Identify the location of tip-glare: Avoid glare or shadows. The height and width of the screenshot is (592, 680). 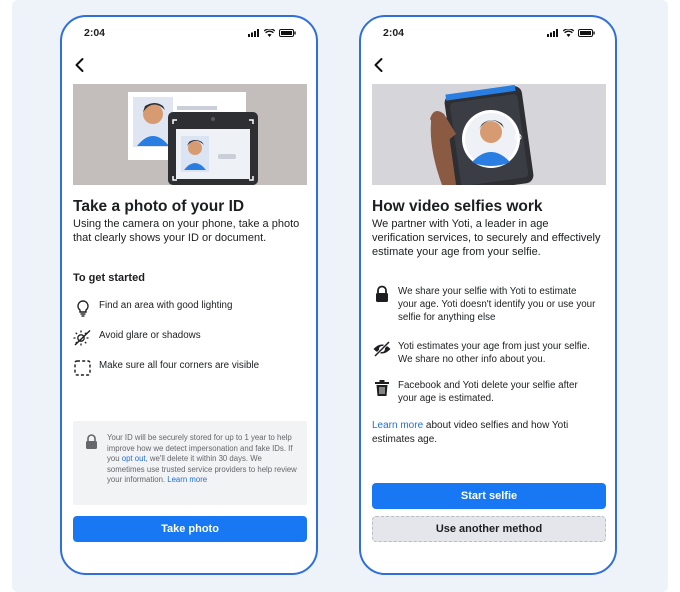
(137, 338).